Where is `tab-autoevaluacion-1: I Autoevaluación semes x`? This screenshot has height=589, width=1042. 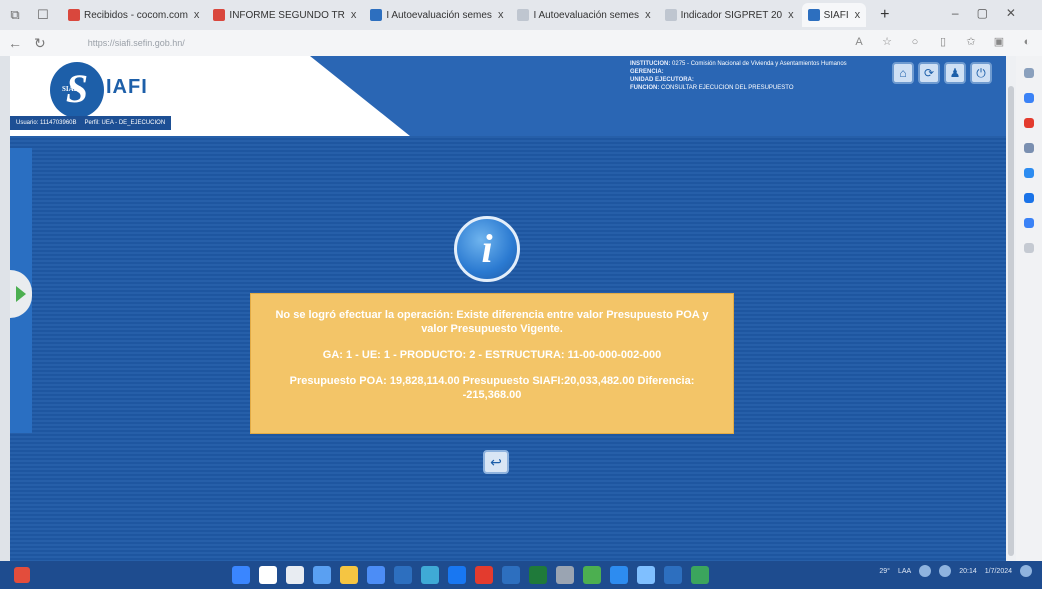 tab-autoevaluacion-1: I Autoevaluación semes x is located at coordinates (436, 15).